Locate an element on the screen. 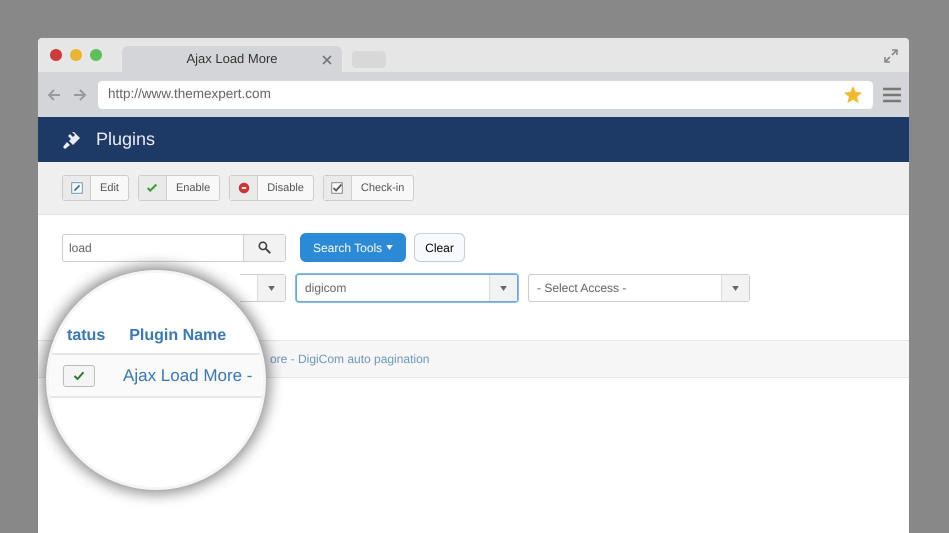 This screenshot has height=533, width=949. forward-arrow-icon is located at coordinates (80, 94).